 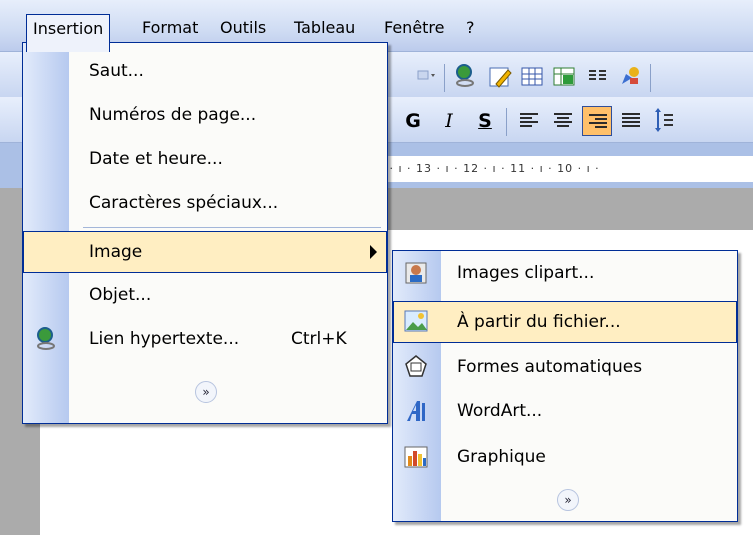 I want to click on menu-help-label: ?, so click(x=470, y=27).